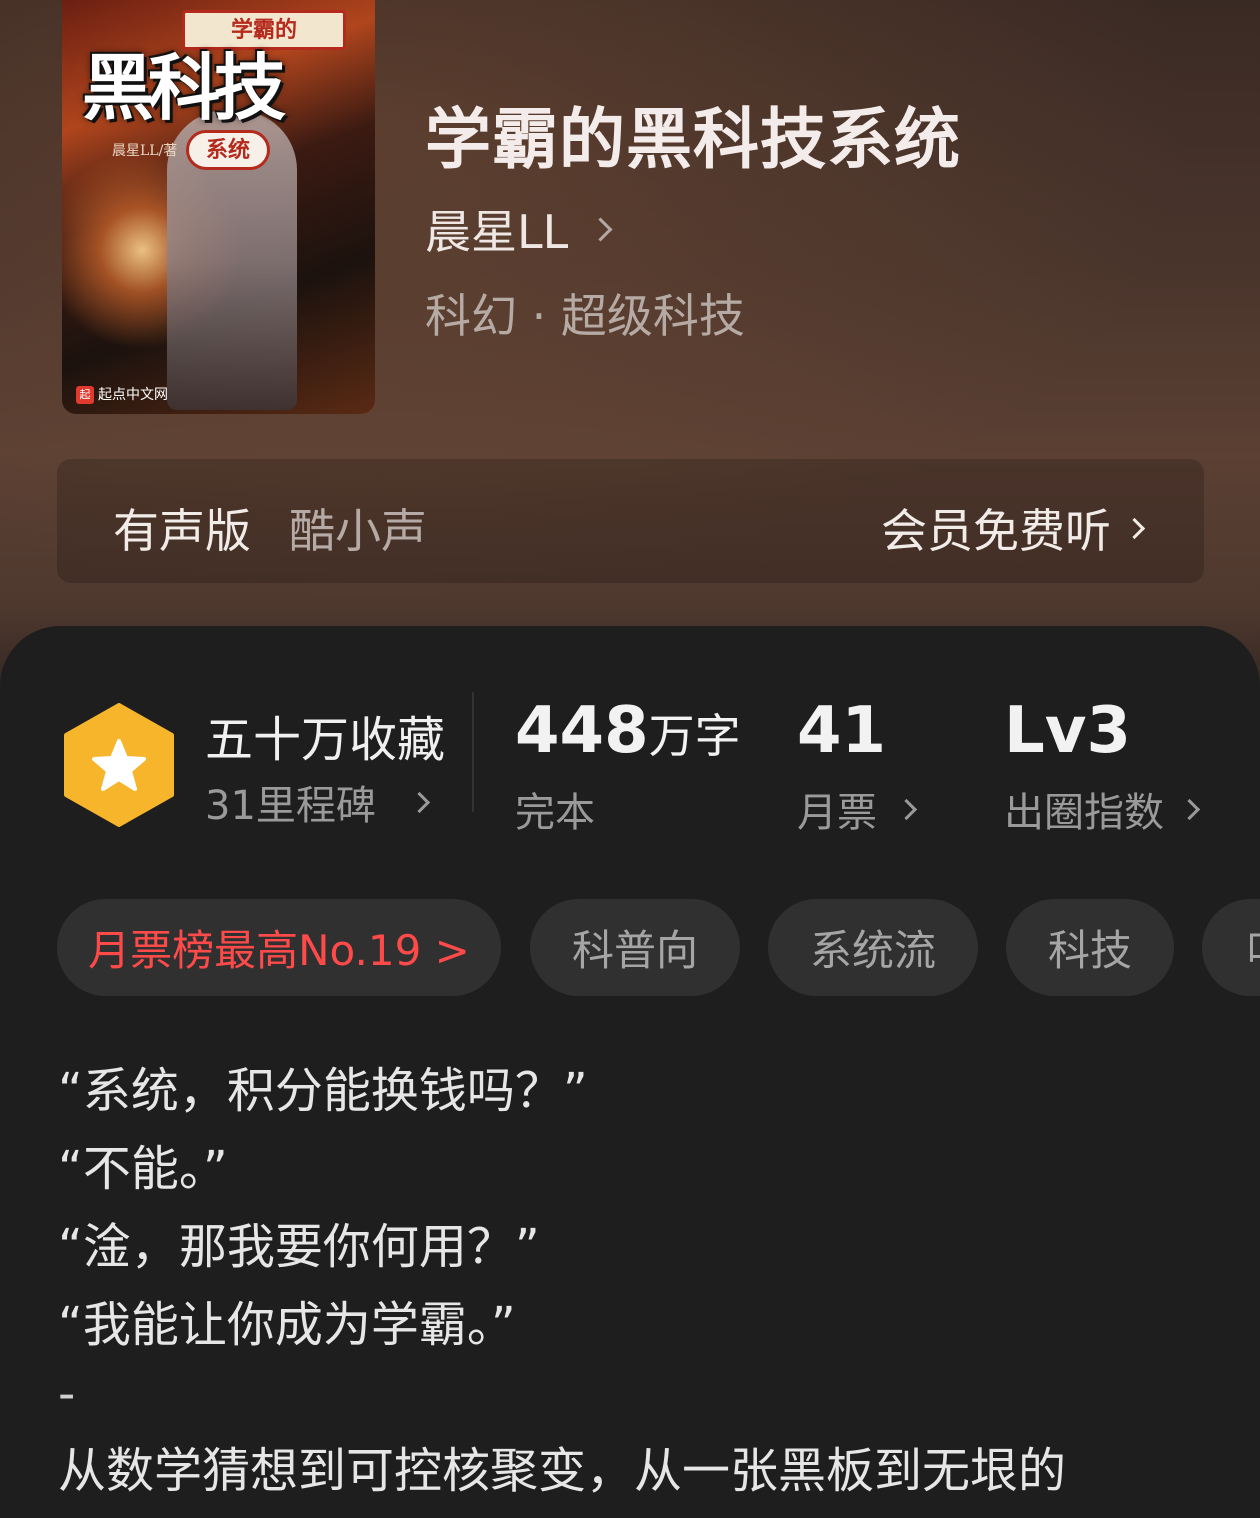 This screenshot has width=1260, height=1518. Describe the element at coordinates (873, 947) in the screenshot. I see `tag-system-flow: 系统流` at that location.